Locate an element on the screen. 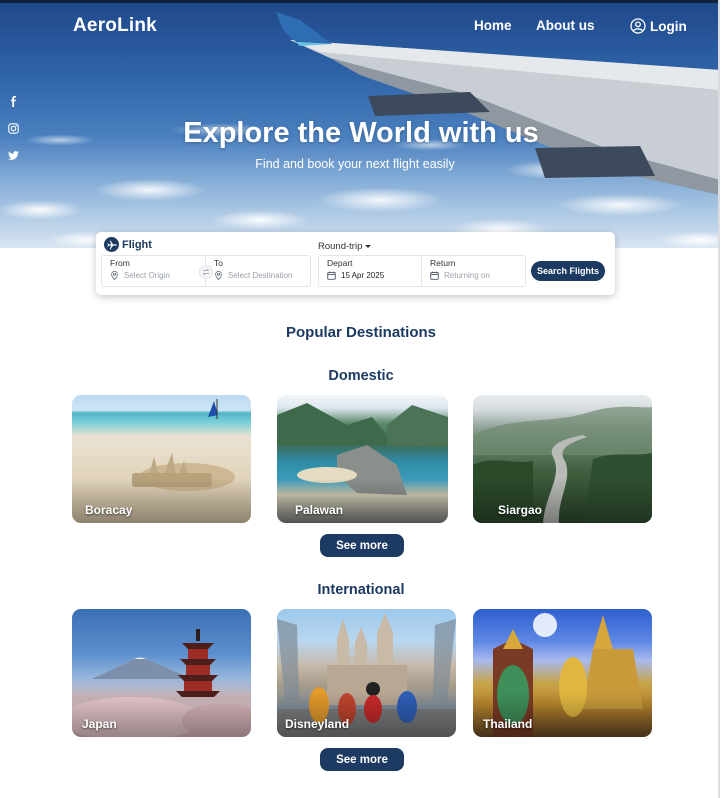 Image resolution: width=720 pixels, height=798 pixels. return-date-field: Return Returning on is located at coordinates (474, 271).